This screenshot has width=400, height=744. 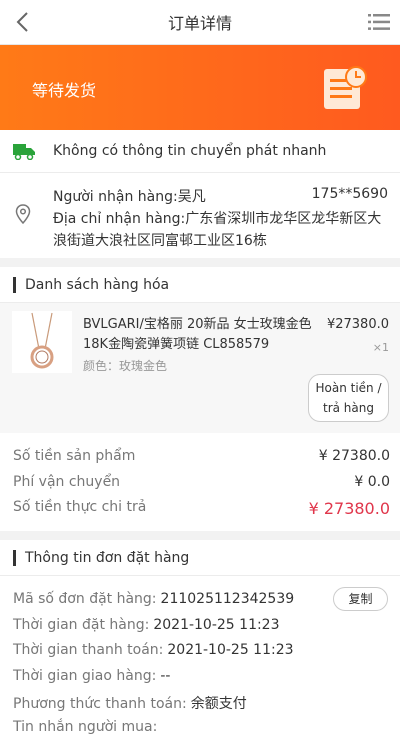 What do you see at coordinates (165, 676) in the screenshot?
I see `delivery-time-value: --` at bounding box center [165, 676].